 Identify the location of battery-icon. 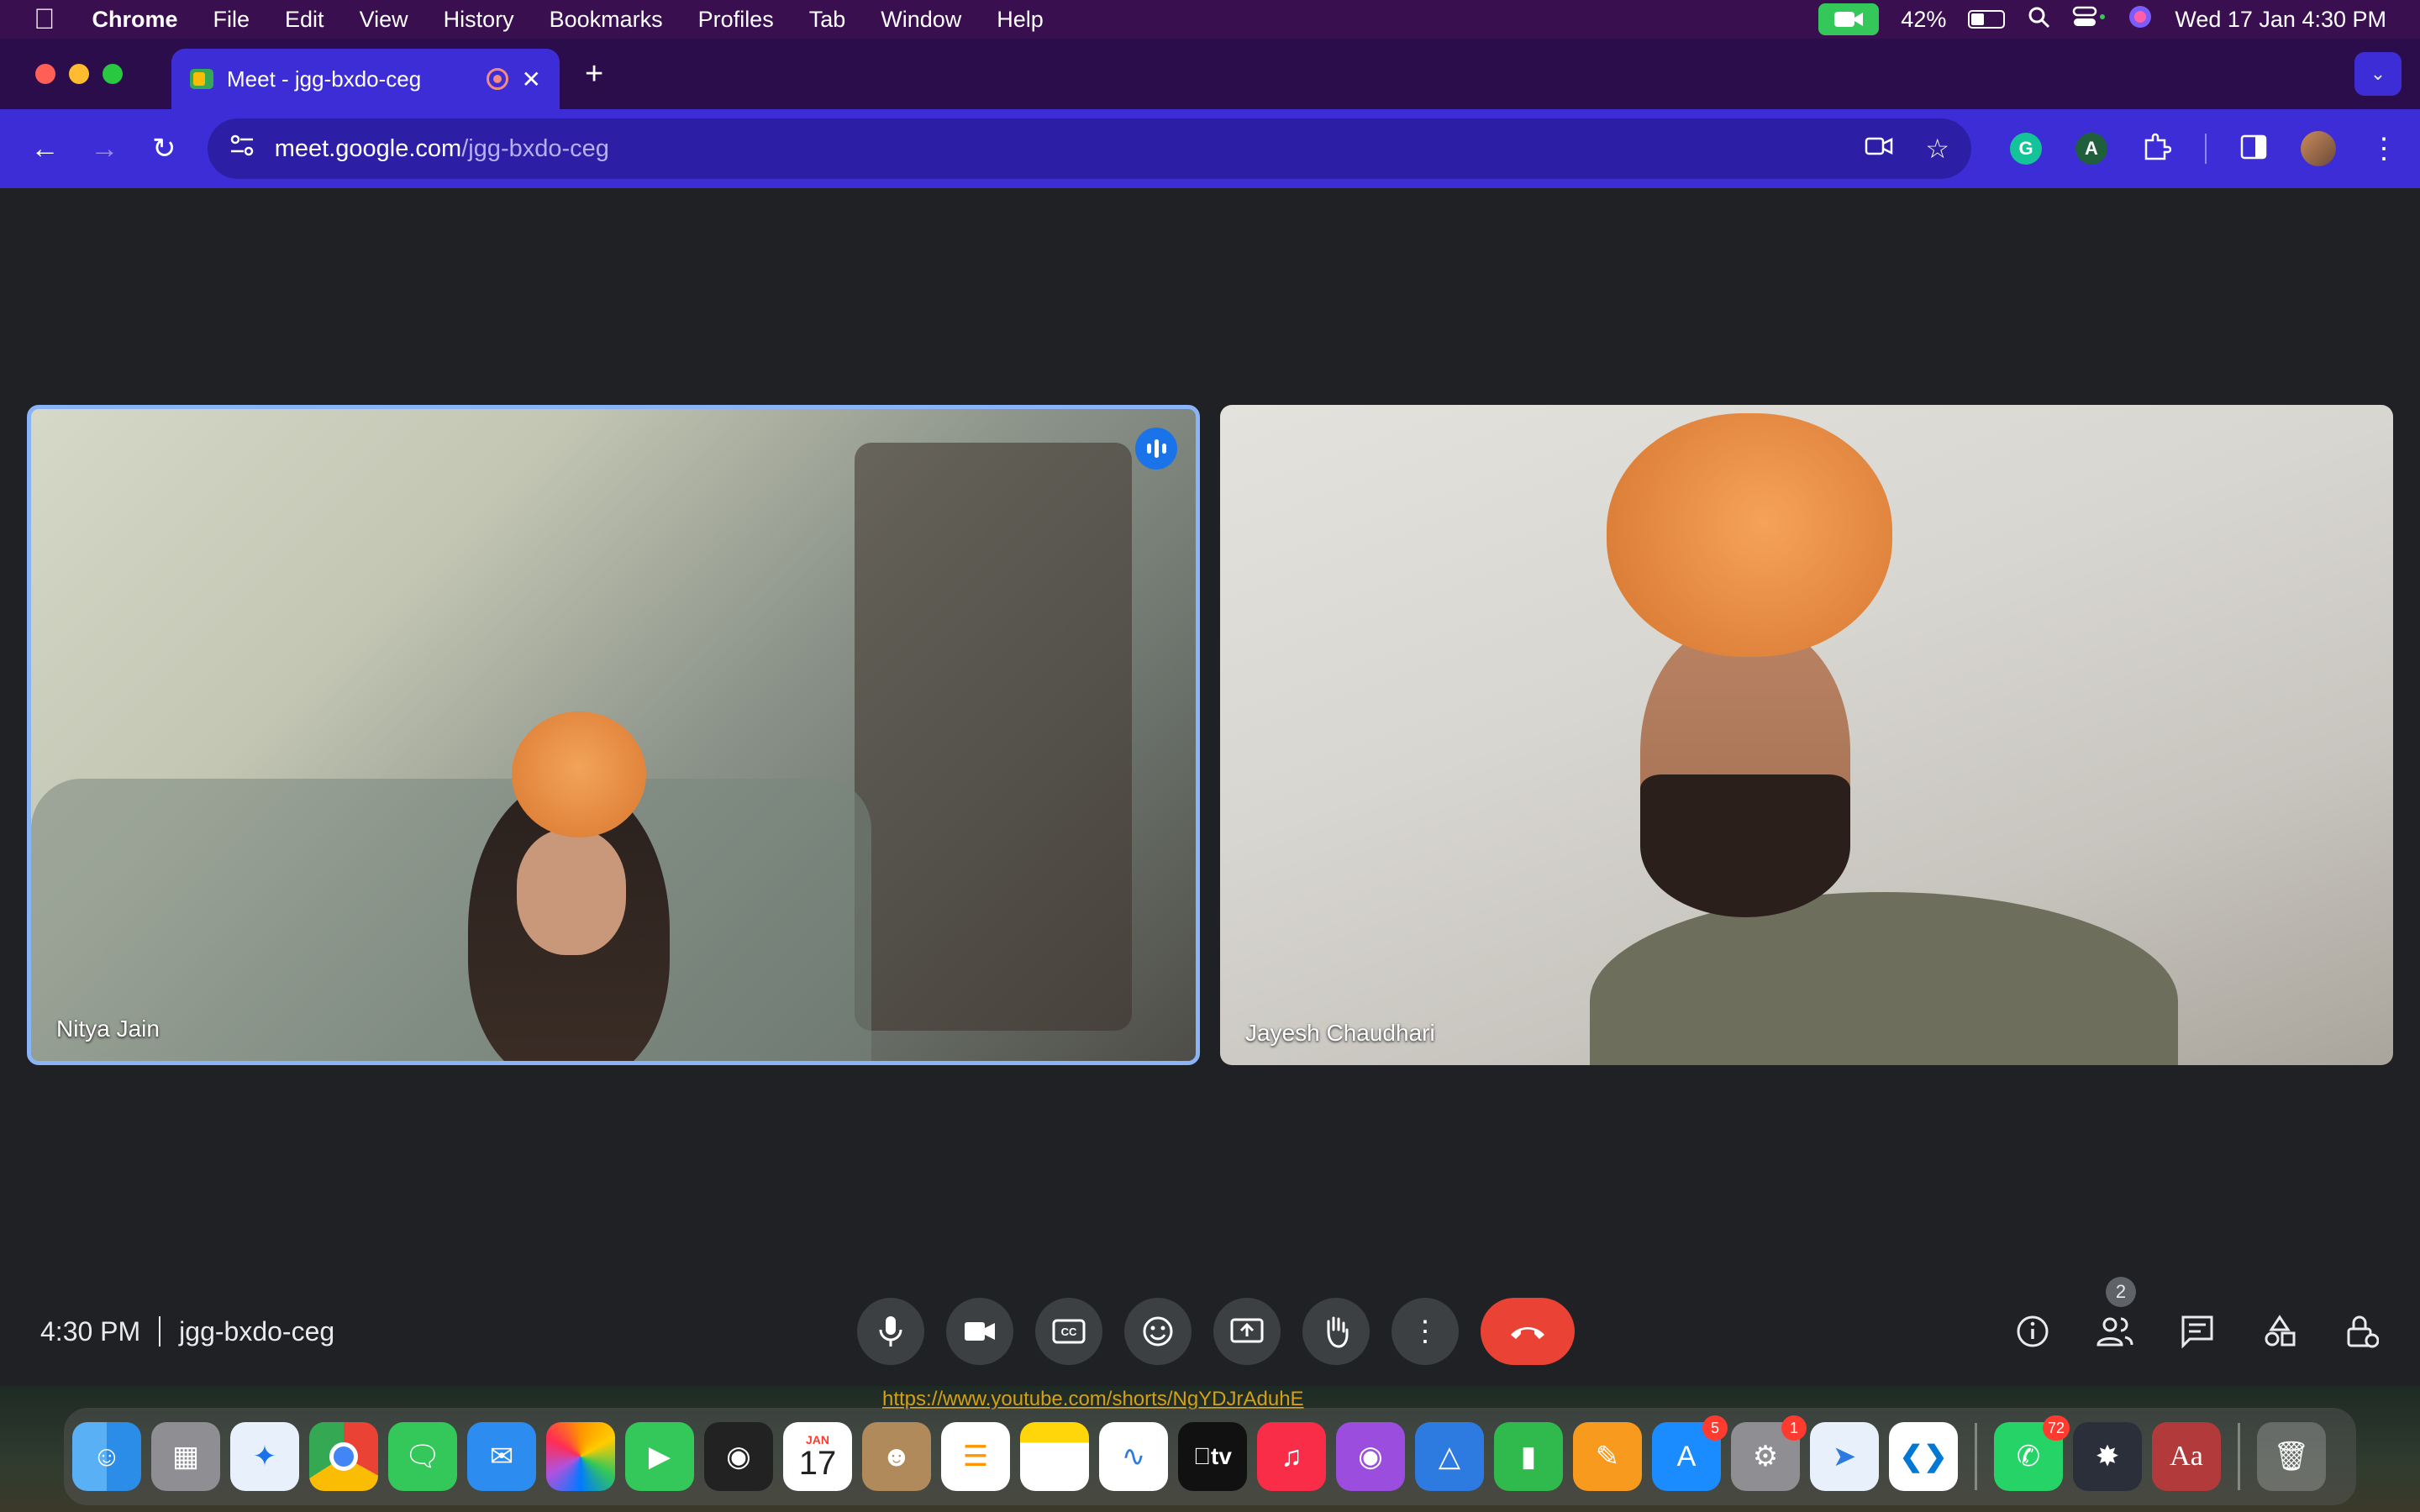
(1987, 19).